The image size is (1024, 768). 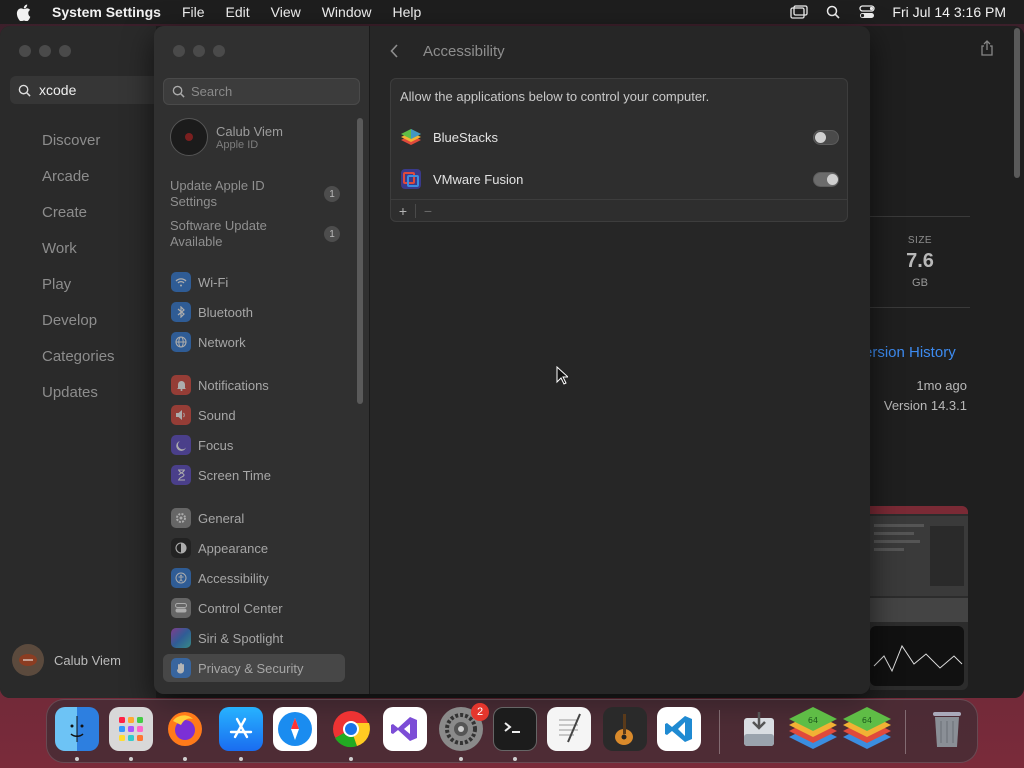 What do you see at coordinates (131, 729) in the screenshot?
I see `launchpad-icon` at bounding box center [131, 729].